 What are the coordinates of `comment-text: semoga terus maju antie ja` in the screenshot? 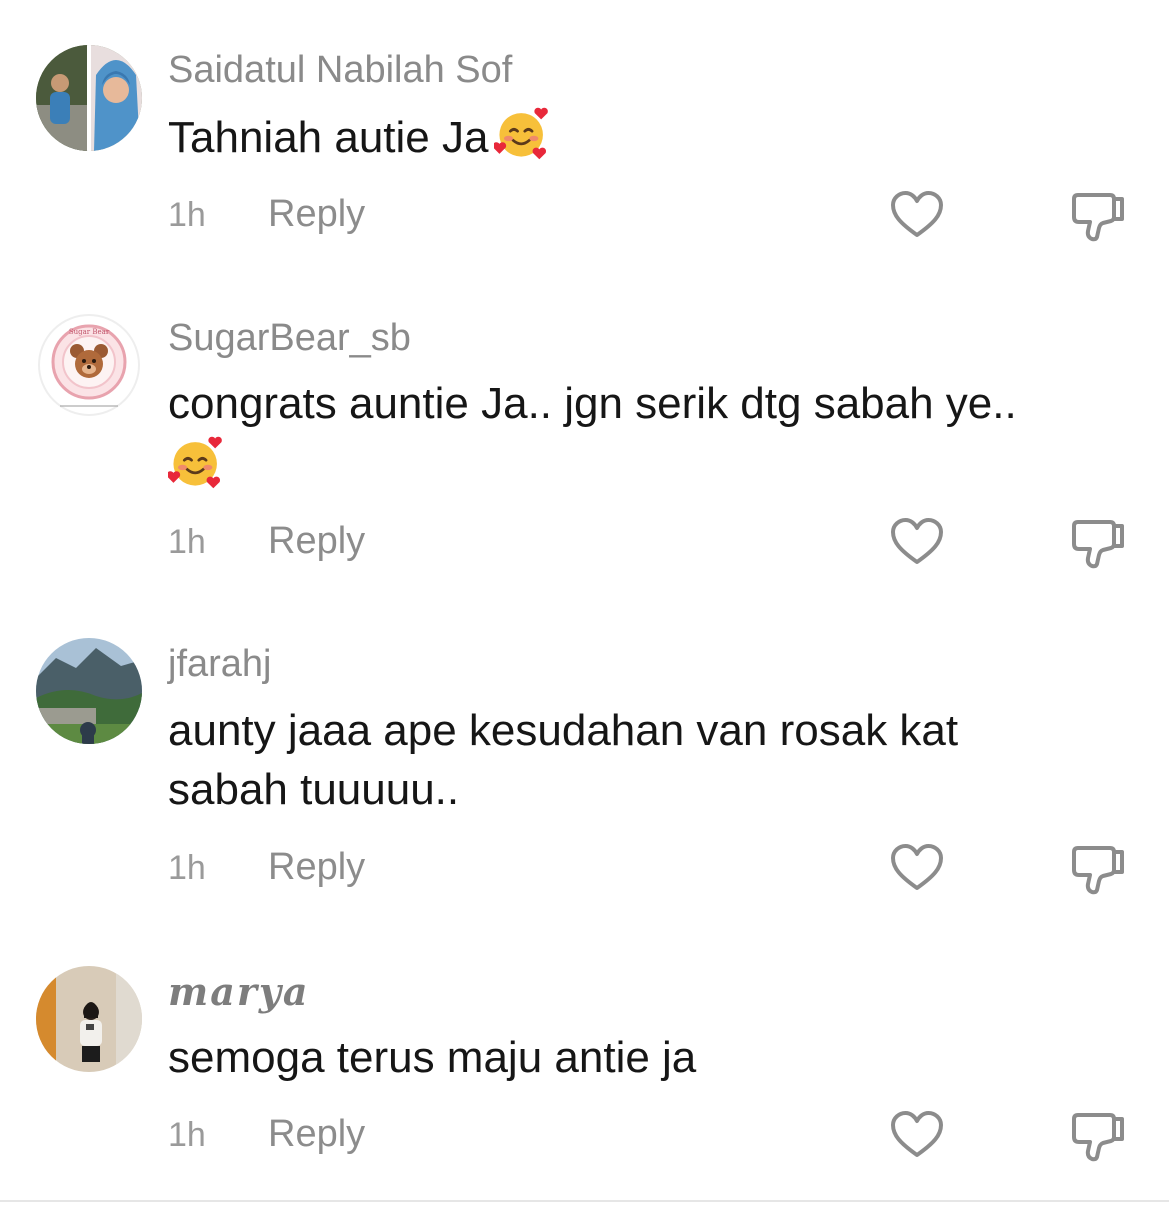 It's located at (432, 1057).